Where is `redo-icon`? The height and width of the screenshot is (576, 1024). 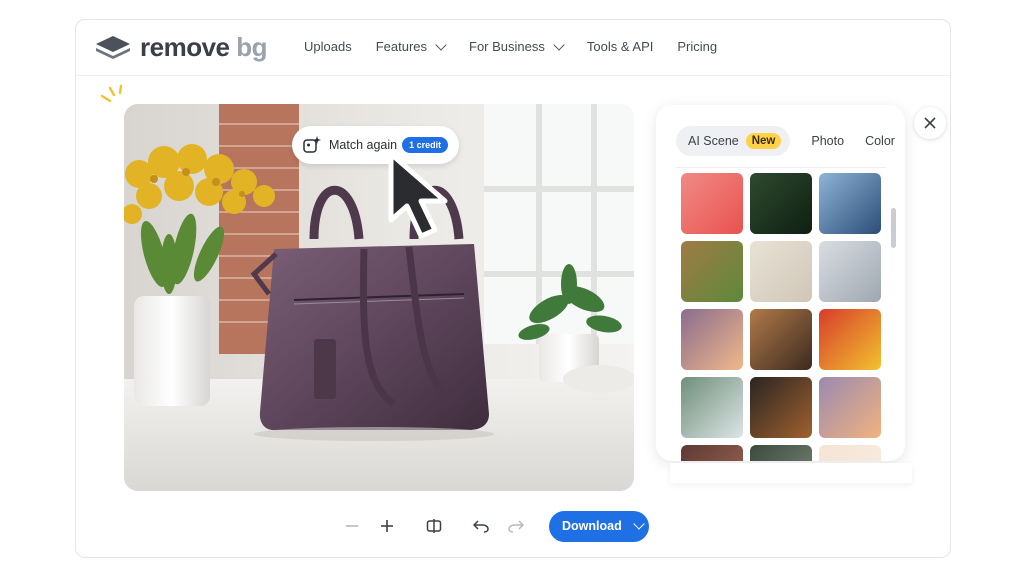
redo-icon is located at coordinates (516, 526).